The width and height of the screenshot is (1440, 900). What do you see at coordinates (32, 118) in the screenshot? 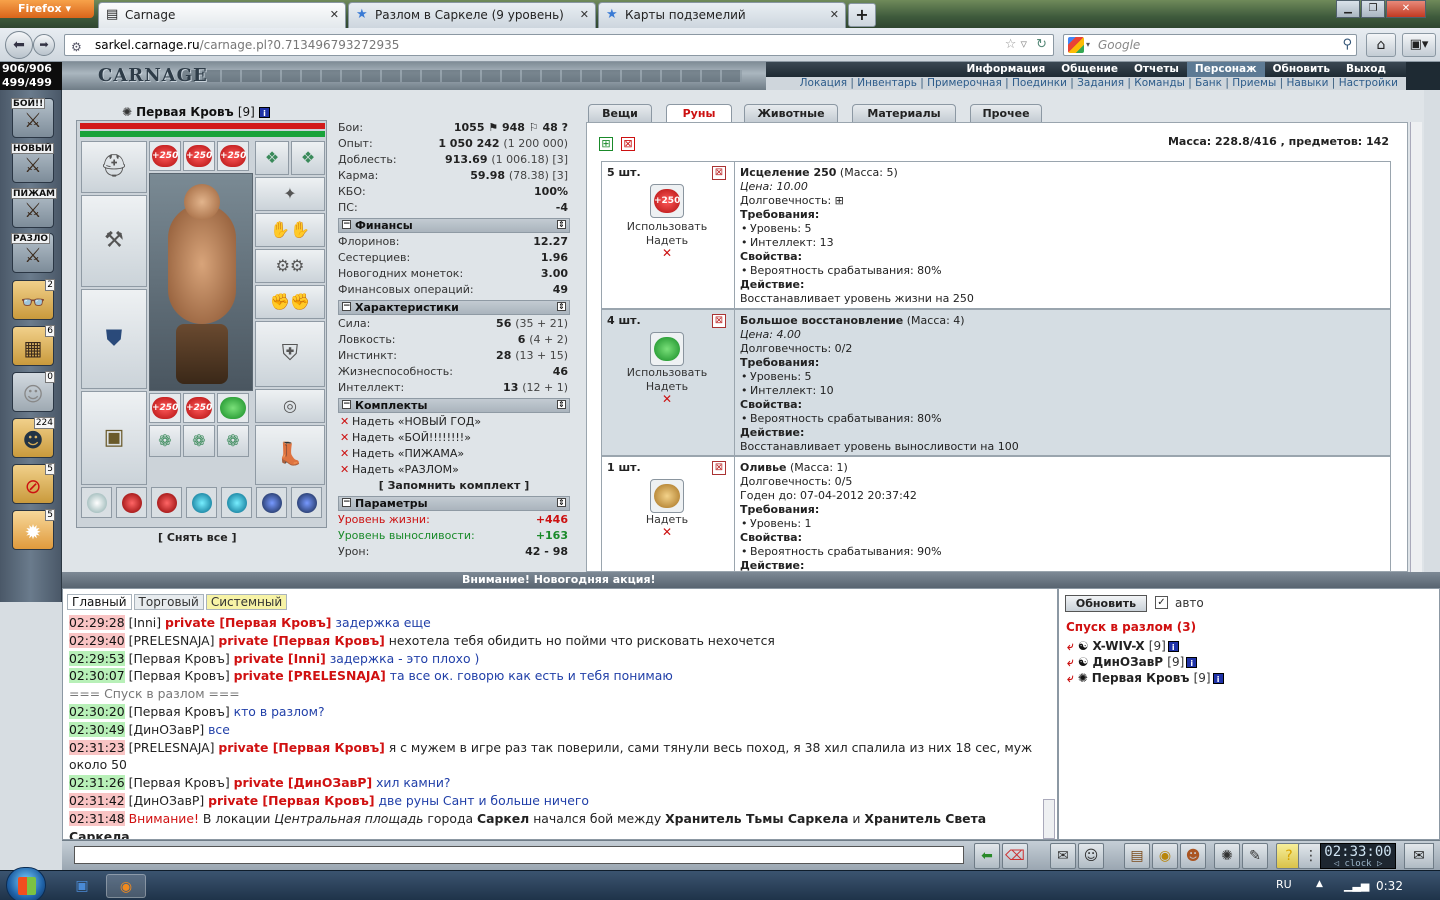
I see `sidebar-kit-battle: БОЙ!! ⚔` at bounding box center [32, 118].